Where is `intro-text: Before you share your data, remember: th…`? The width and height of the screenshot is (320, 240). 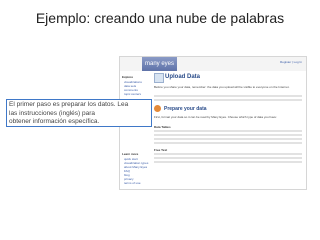 intro-text: Before you share your data, remember: th… is located at coordinates (222, 87).